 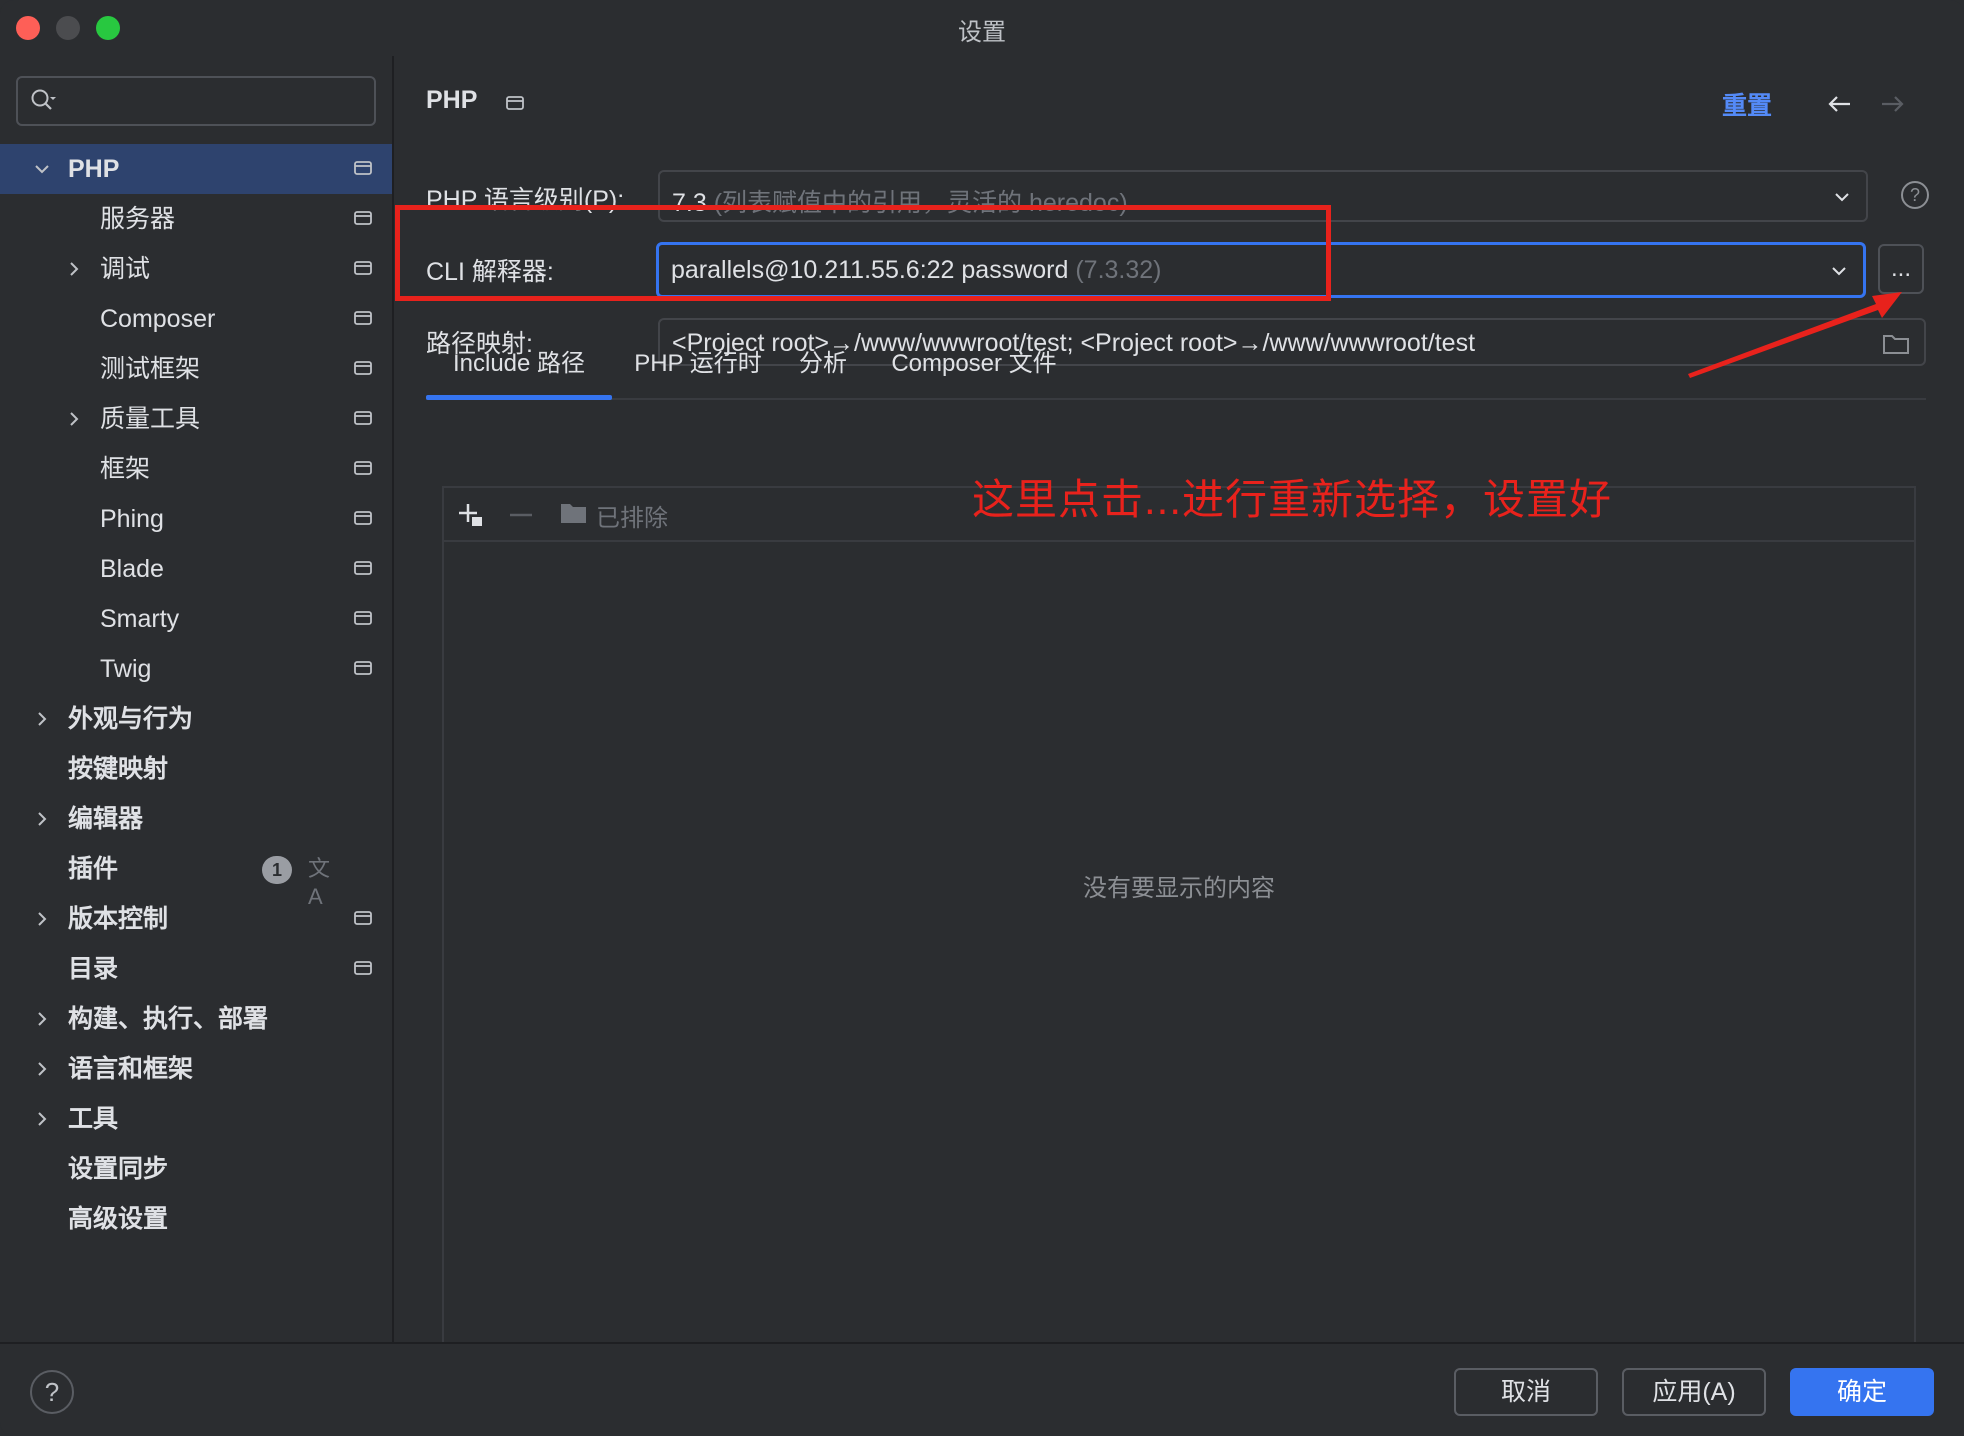 I want to click on sidebar-item-label: Twig, so click(x=126, y=669).